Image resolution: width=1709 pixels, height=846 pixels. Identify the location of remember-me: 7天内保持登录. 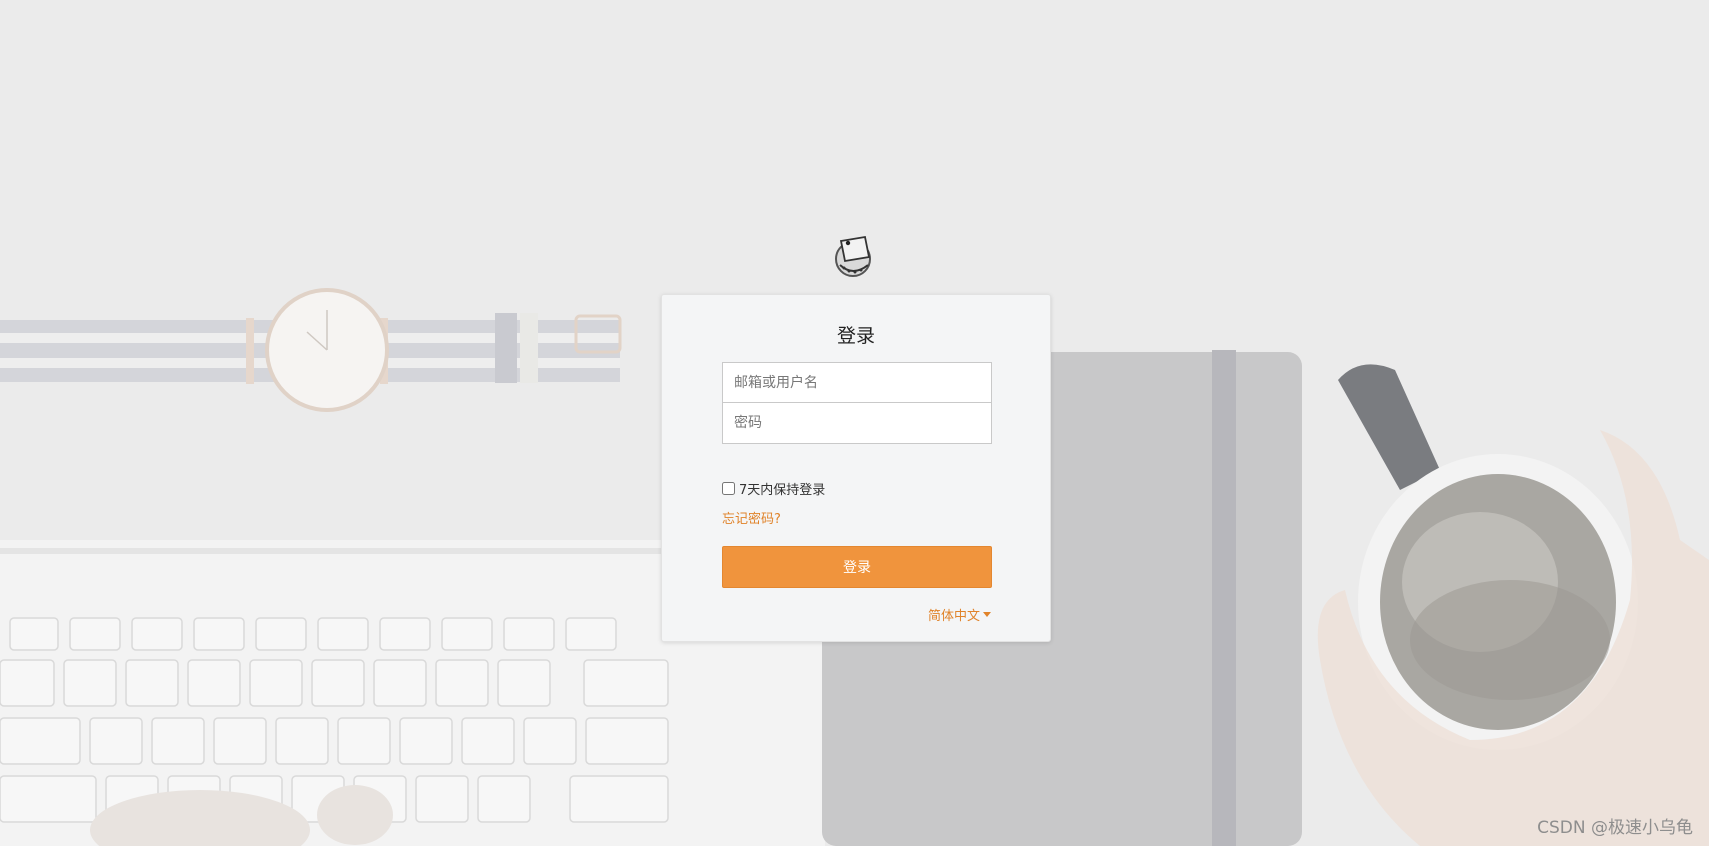
(773, 488).